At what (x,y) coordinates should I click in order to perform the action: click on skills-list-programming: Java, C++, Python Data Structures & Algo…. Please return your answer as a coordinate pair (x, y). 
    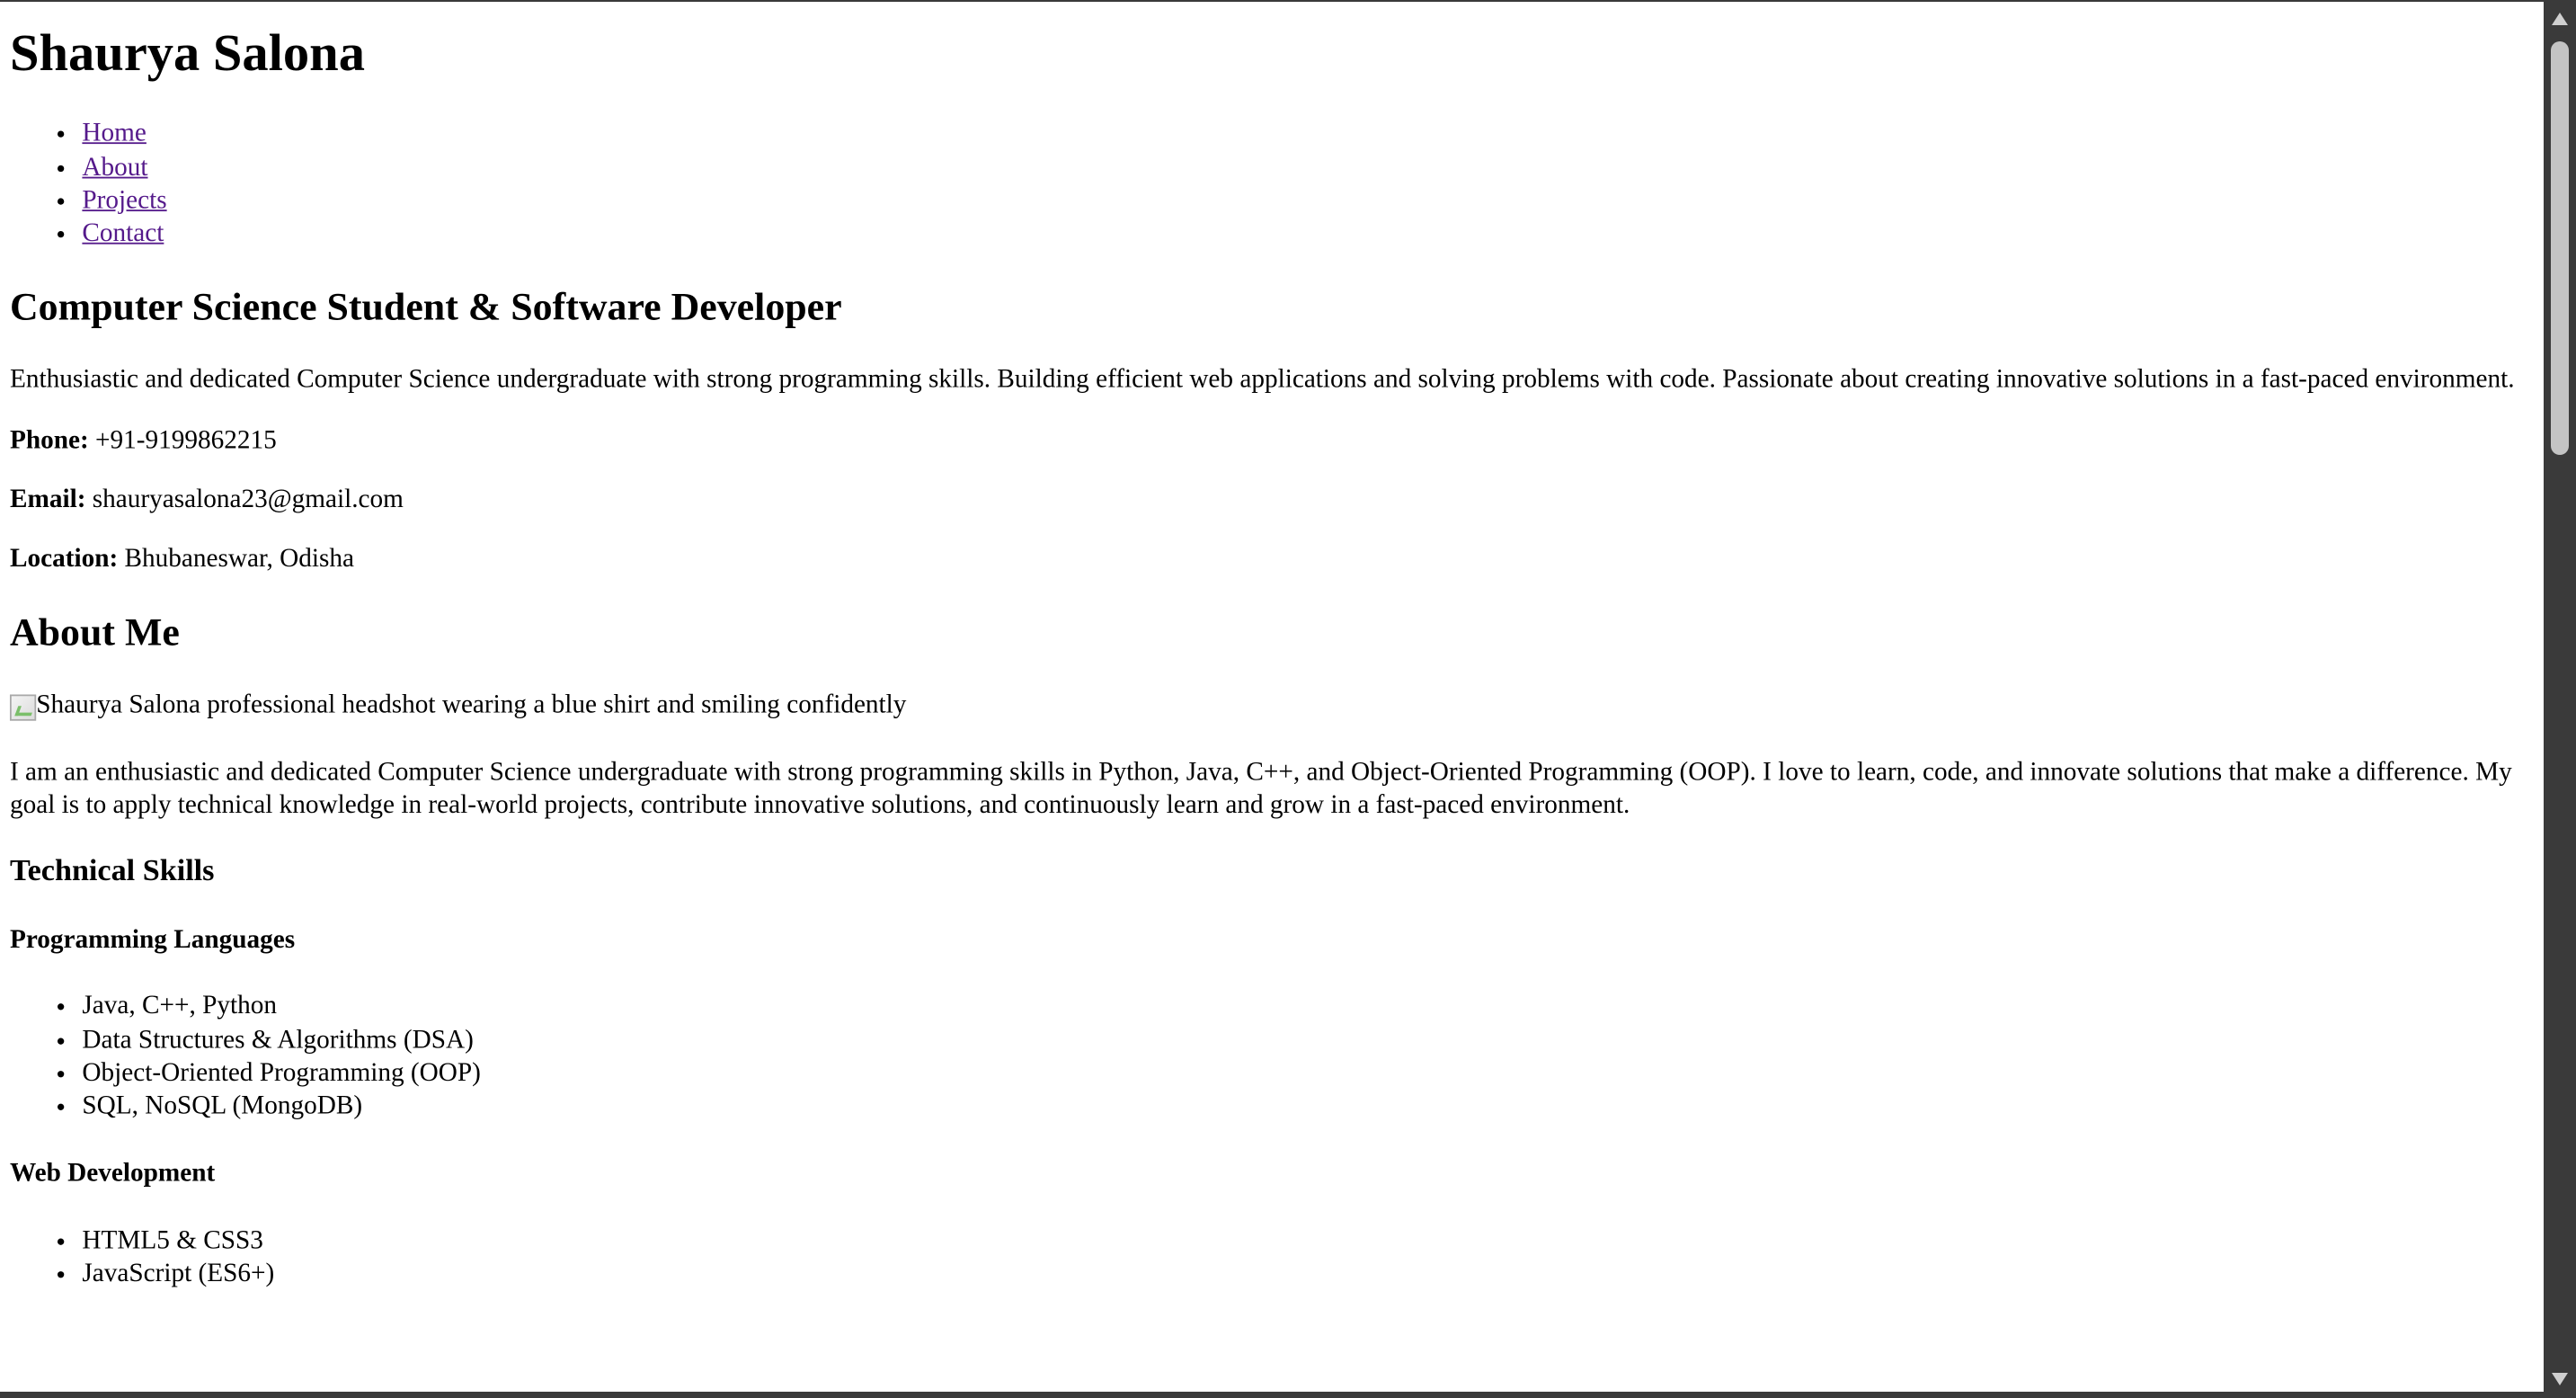
    Looking at the image, I should click on (1272, 1058).